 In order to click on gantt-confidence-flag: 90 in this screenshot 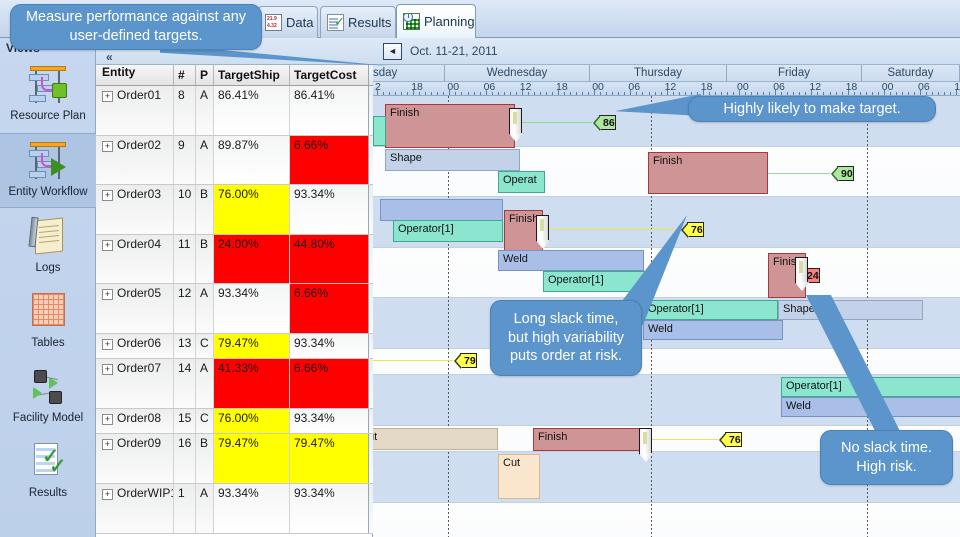, I will do `click(842, 173)`.